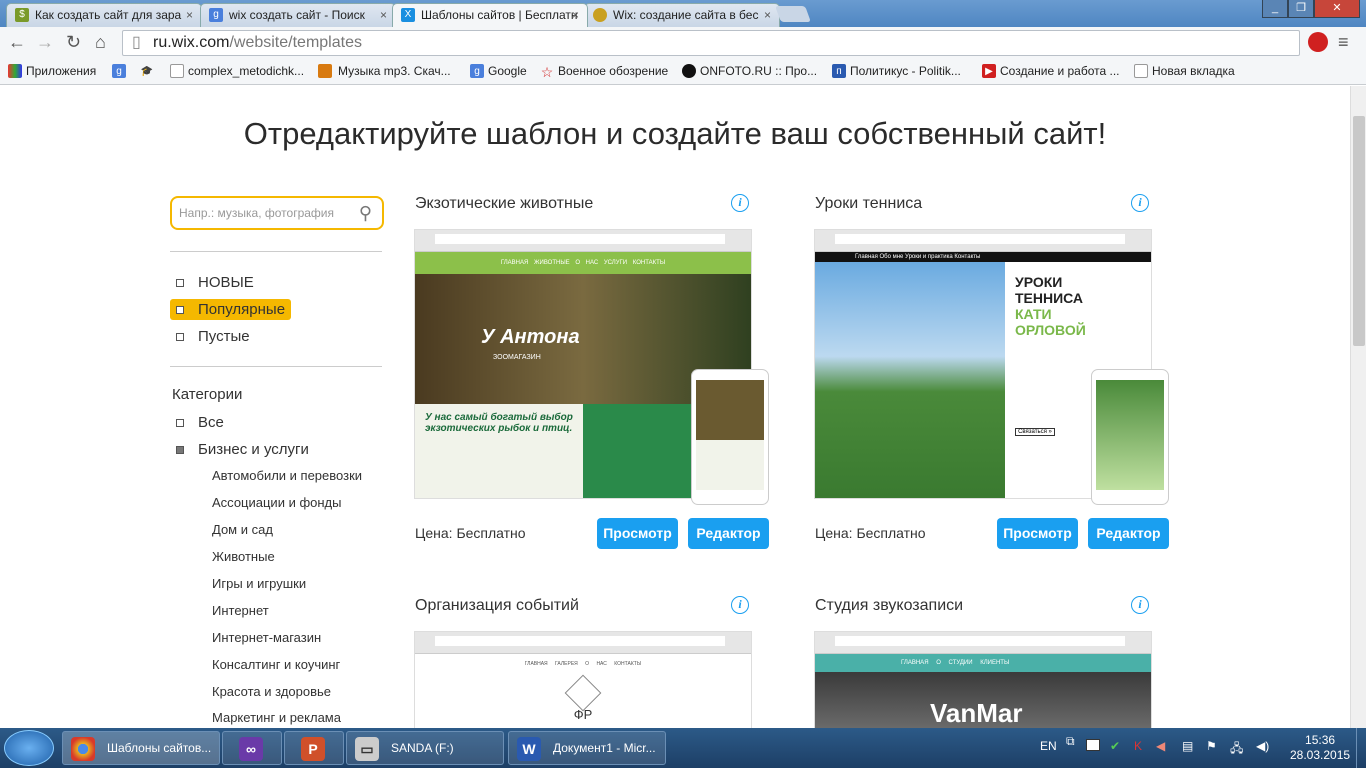 The width and height of the screenshot is (1366, 768). What do you see at coordinates (231, 309) in the screenshot?
I see `filter-popular: Популярные` at bounding box center [231, 309].